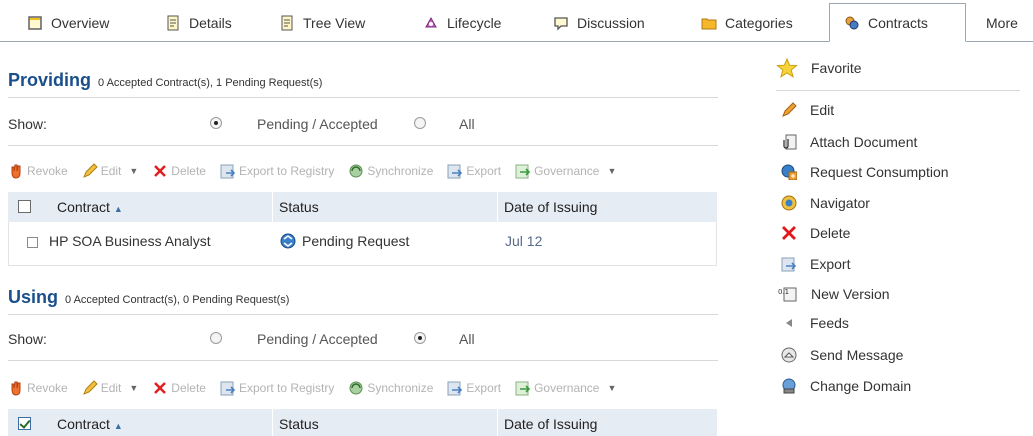  I want to click on tab-label: More, so click(1002, 22).